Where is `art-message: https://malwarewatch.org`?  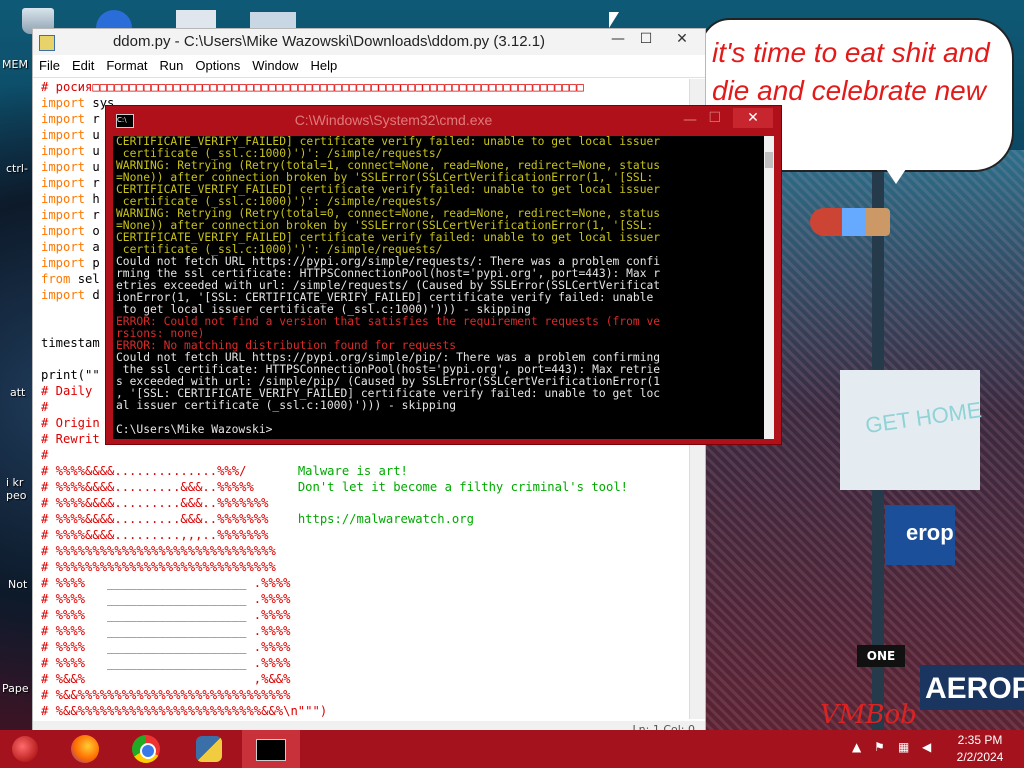
art-message: https://malwarewatch.org is located at coordinates (371, 519).